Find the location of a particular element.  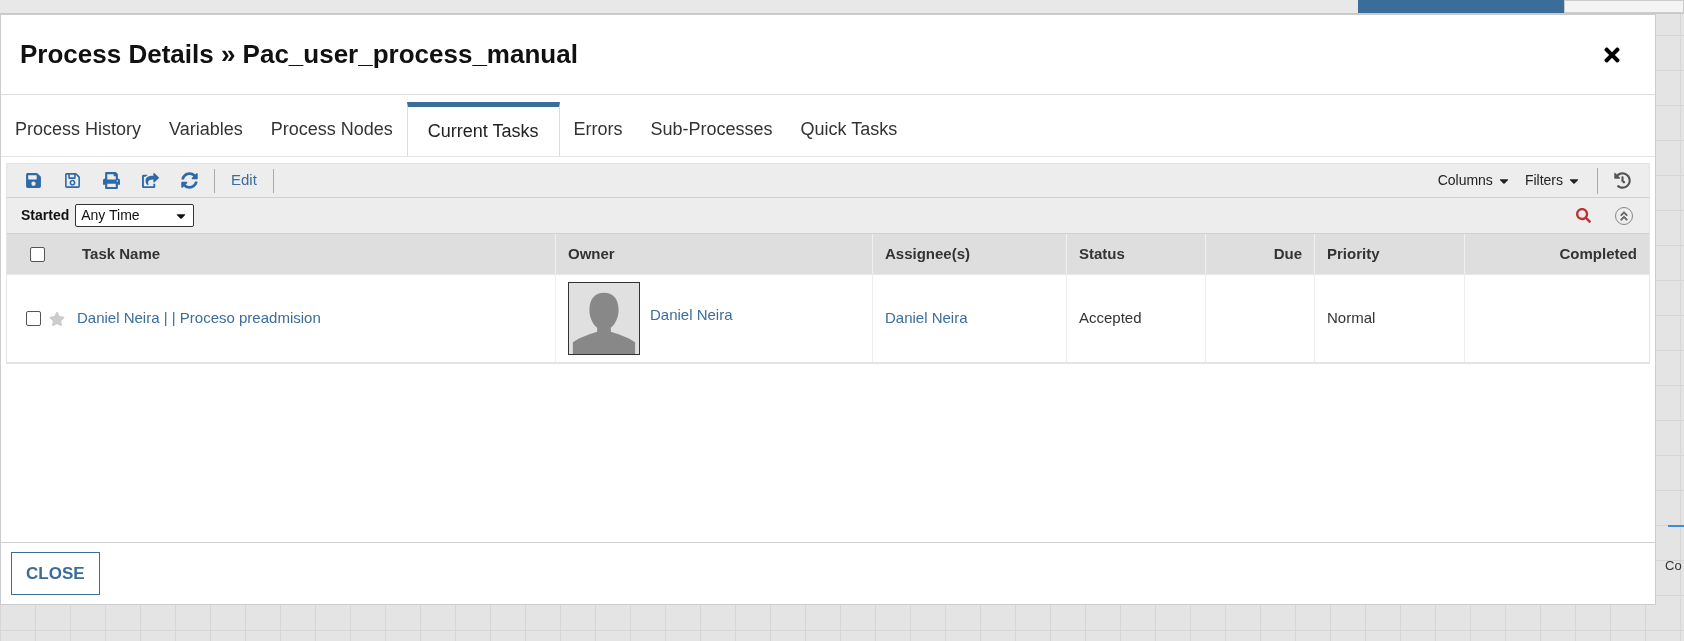

row-checkbox is located at coordinates (33, 318).